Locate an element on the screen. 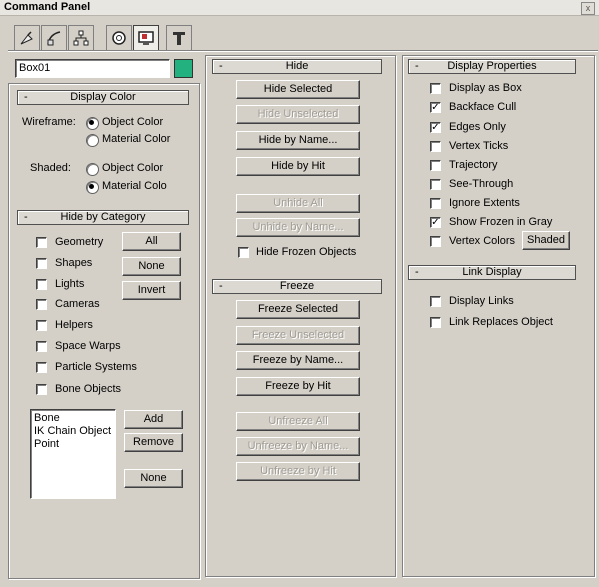  category-label-particle-systems: Particle Systems is located at coordinates (96, 367).